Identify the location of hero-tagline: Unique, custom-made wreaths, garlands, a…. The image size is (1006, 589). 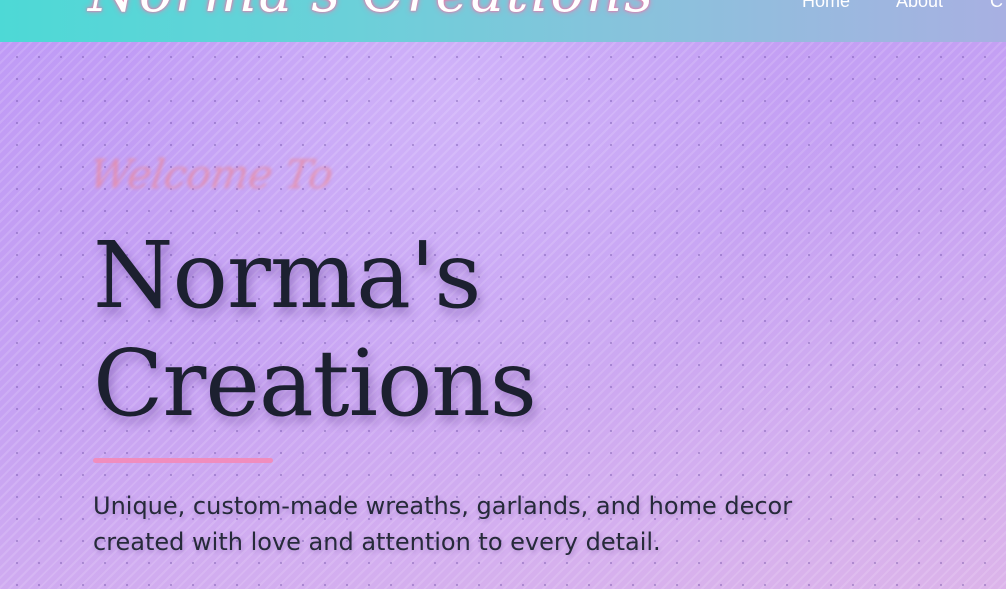
(443, 524).